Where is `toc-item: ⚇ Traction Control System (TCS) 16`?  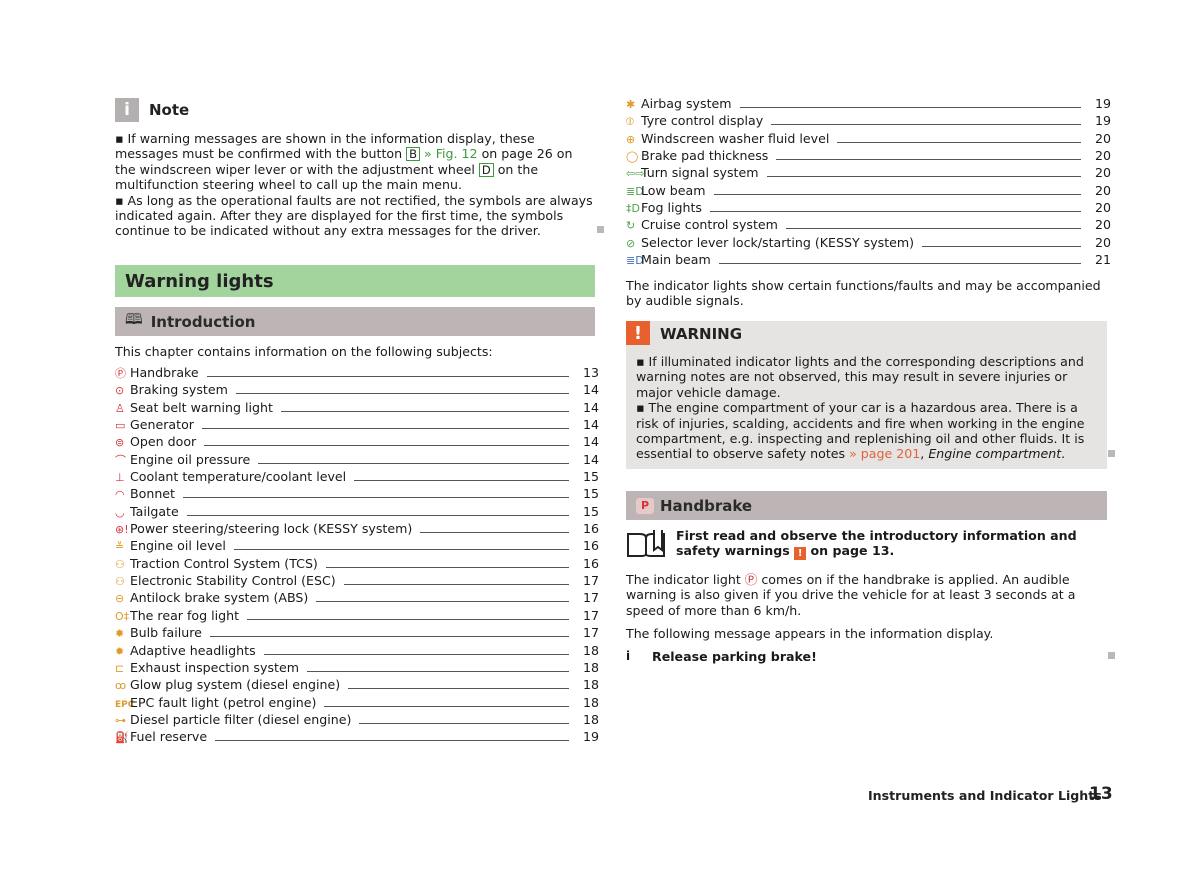
toc-item: ⚇ Traction Control System (TCS) 16 is located at coordinates (357, 564).